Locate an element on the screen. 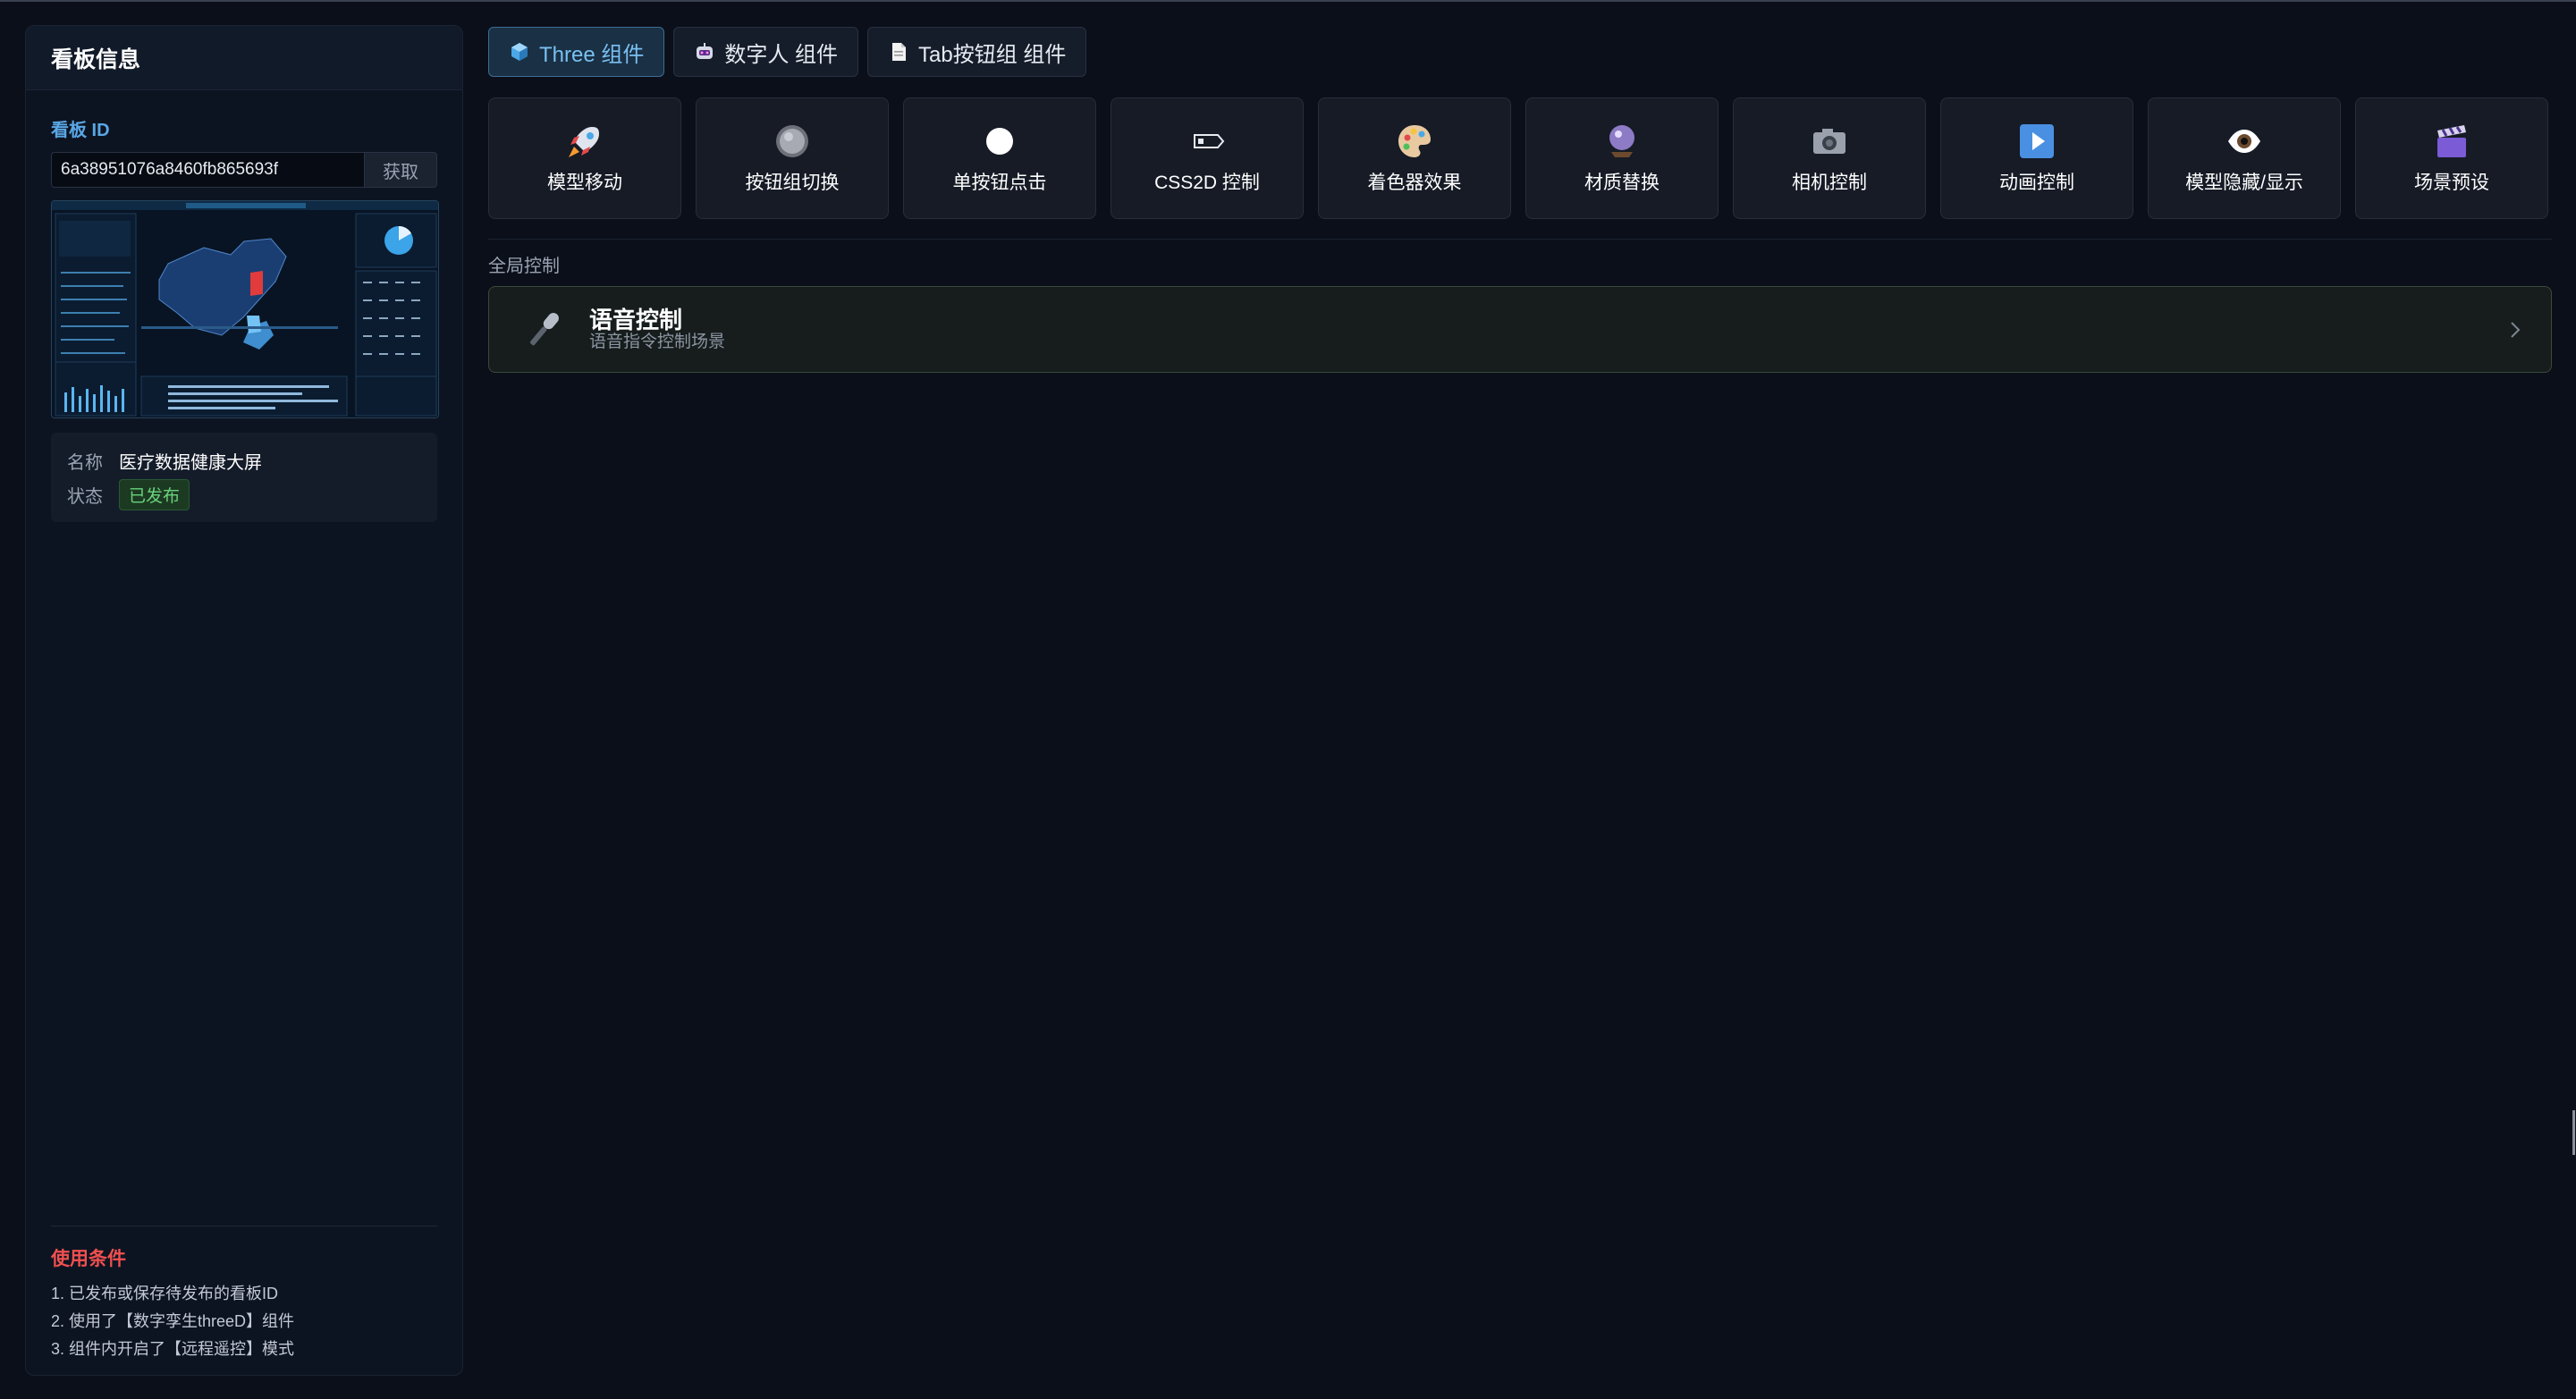  card-label: 场景预设 is located at coordinates (2451, 183).